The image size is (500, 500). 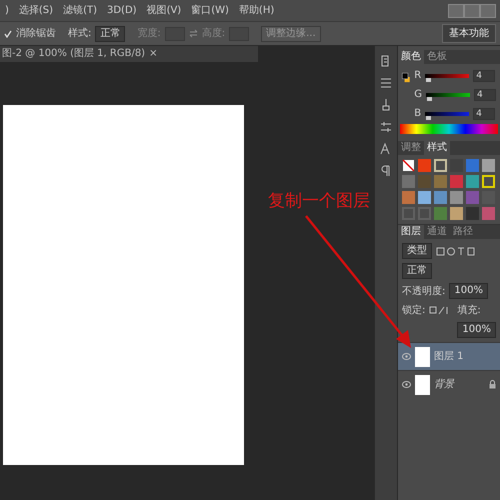 What do you see at coordinates (411, 57) in the screenshot?
I see `panel-tab: 颜色` at bounding box center [411, 57].